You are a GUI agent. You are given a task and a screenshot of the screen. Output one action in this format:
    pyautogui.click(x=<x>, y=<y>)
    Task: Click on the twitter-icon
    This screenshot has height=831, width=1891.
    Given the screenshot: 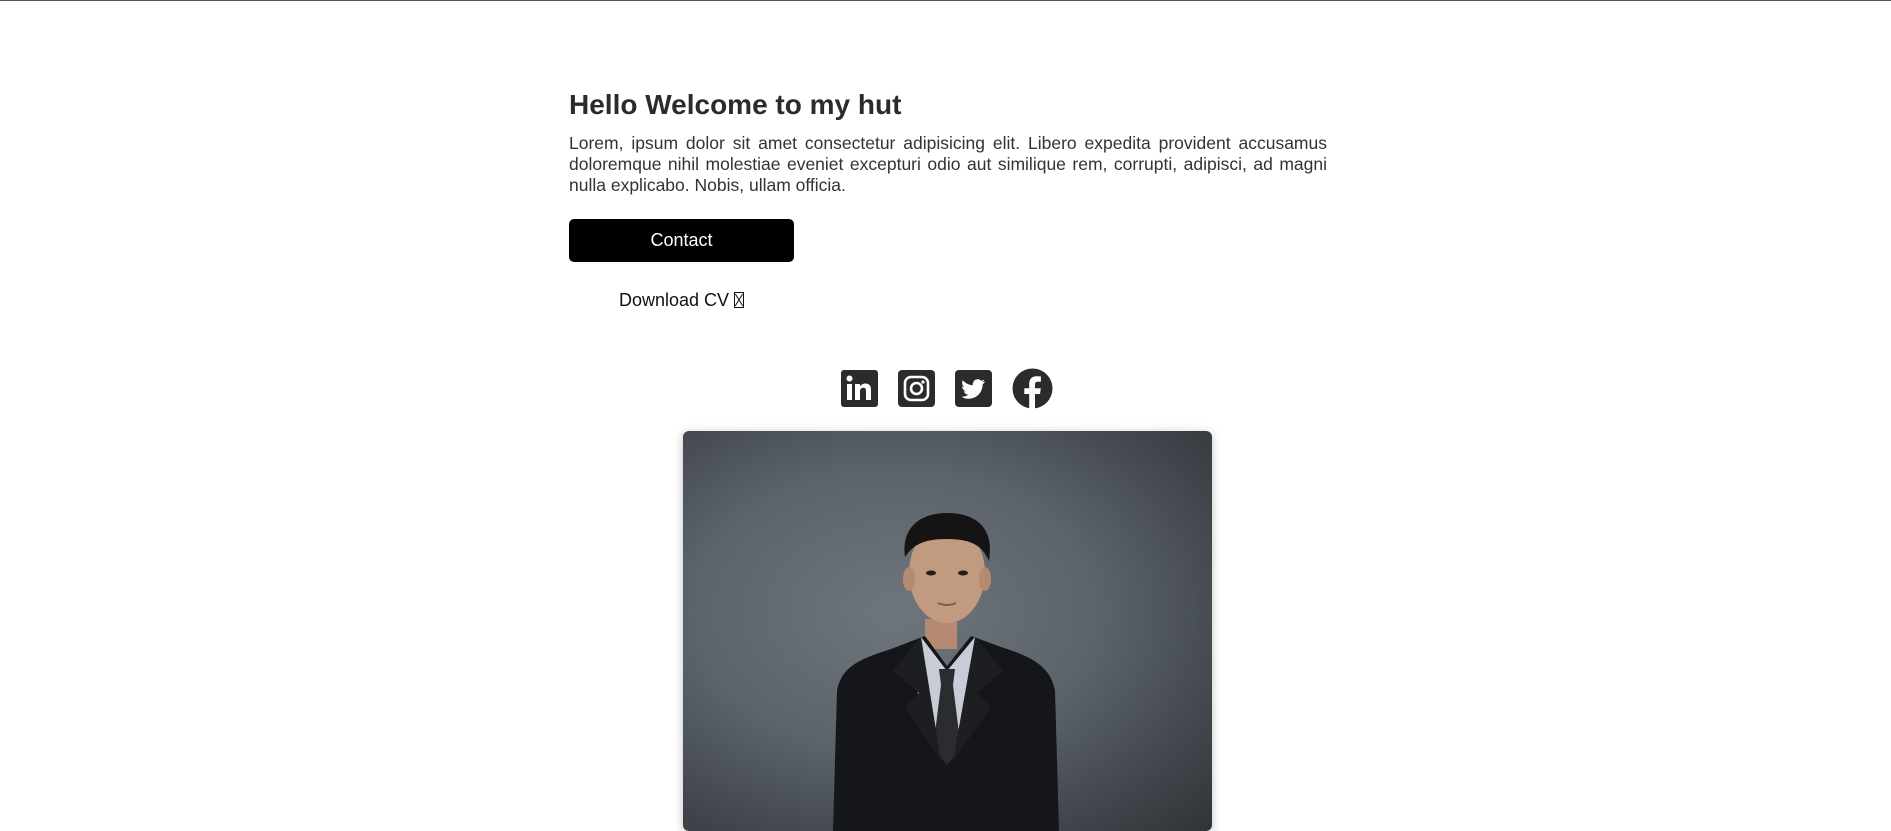 What is the action you would take?
    pyautogui.click(x=973, y=388)
    